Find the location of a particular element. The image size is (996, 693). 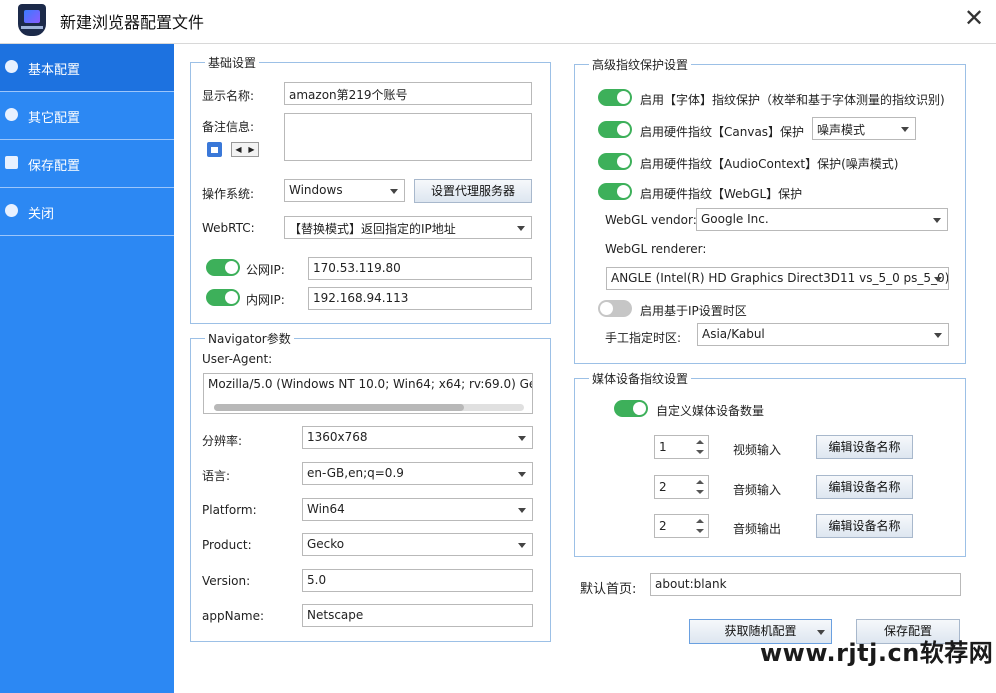

edit-video-input-names-button: 编辑设备名称 is located at coordinates (864, 447).